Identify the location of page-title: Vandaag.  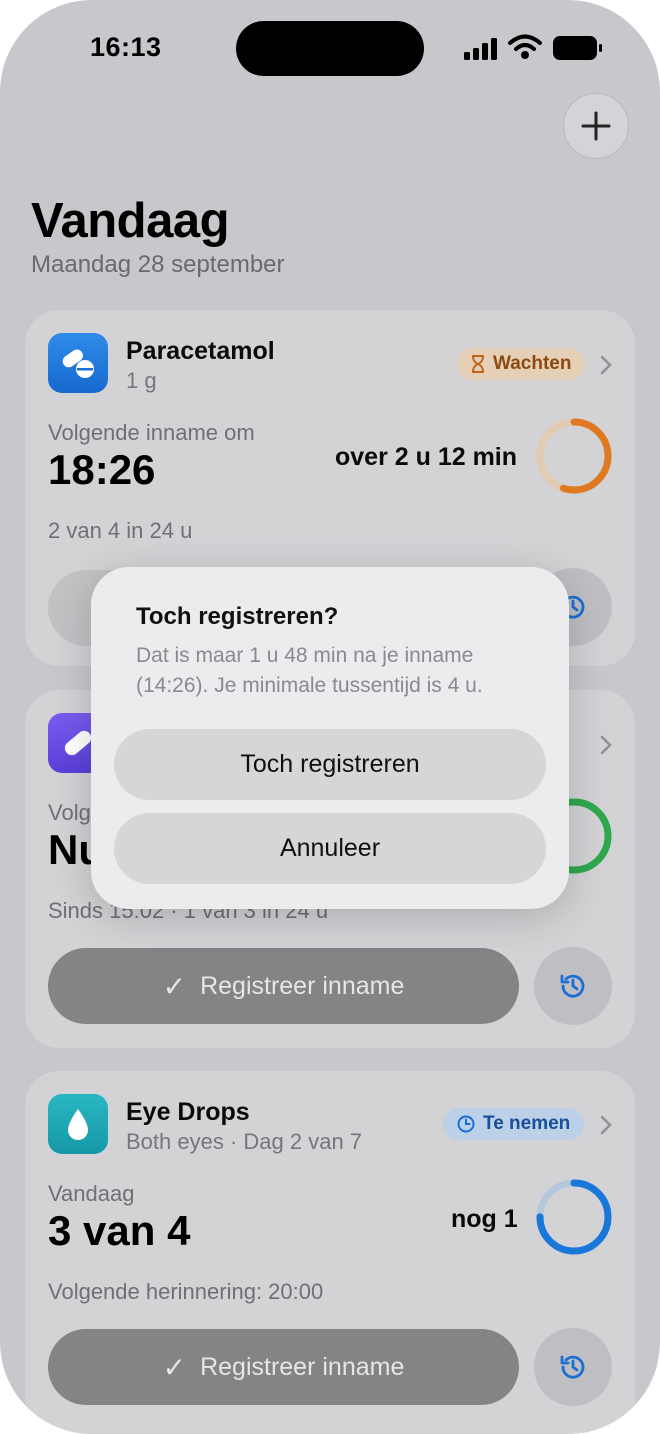
(130, 221).